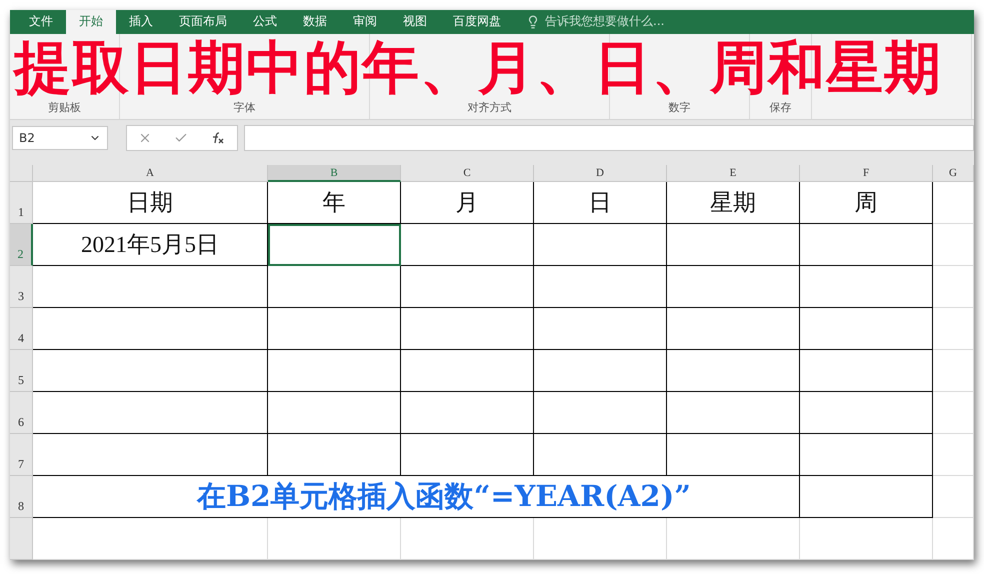  I want to click on formula-input, so click(609, 138).